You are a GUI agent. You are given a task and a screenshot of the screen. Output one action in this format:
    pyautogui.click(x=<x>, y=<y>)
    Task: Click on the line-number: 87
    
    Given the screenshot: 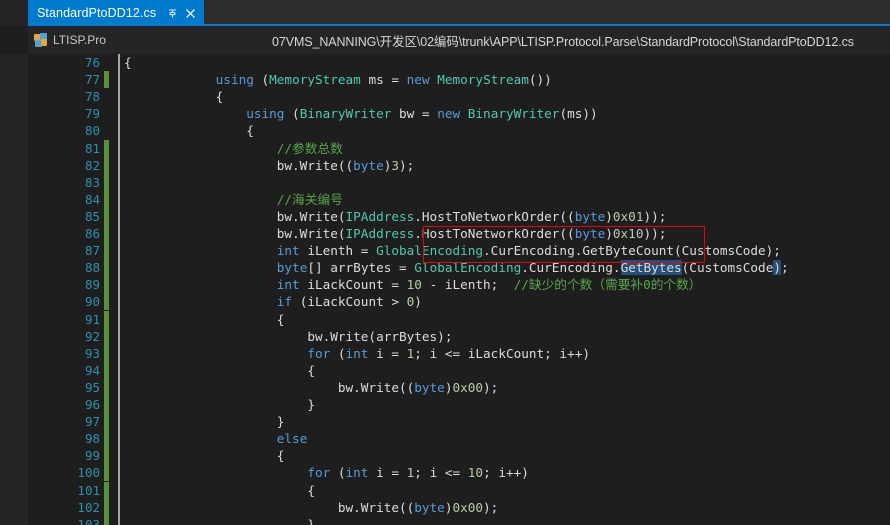 What is the action you would take?
    pyautogui.click(x=92, y=251)
    